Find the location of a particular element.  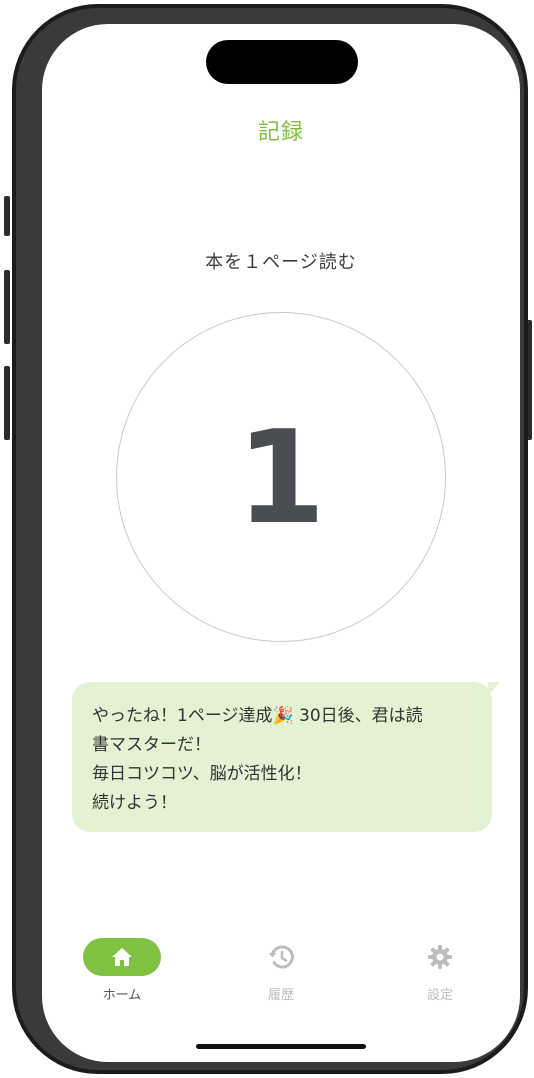

message-line: 続けよう！ is located at coordinates (134, 803).